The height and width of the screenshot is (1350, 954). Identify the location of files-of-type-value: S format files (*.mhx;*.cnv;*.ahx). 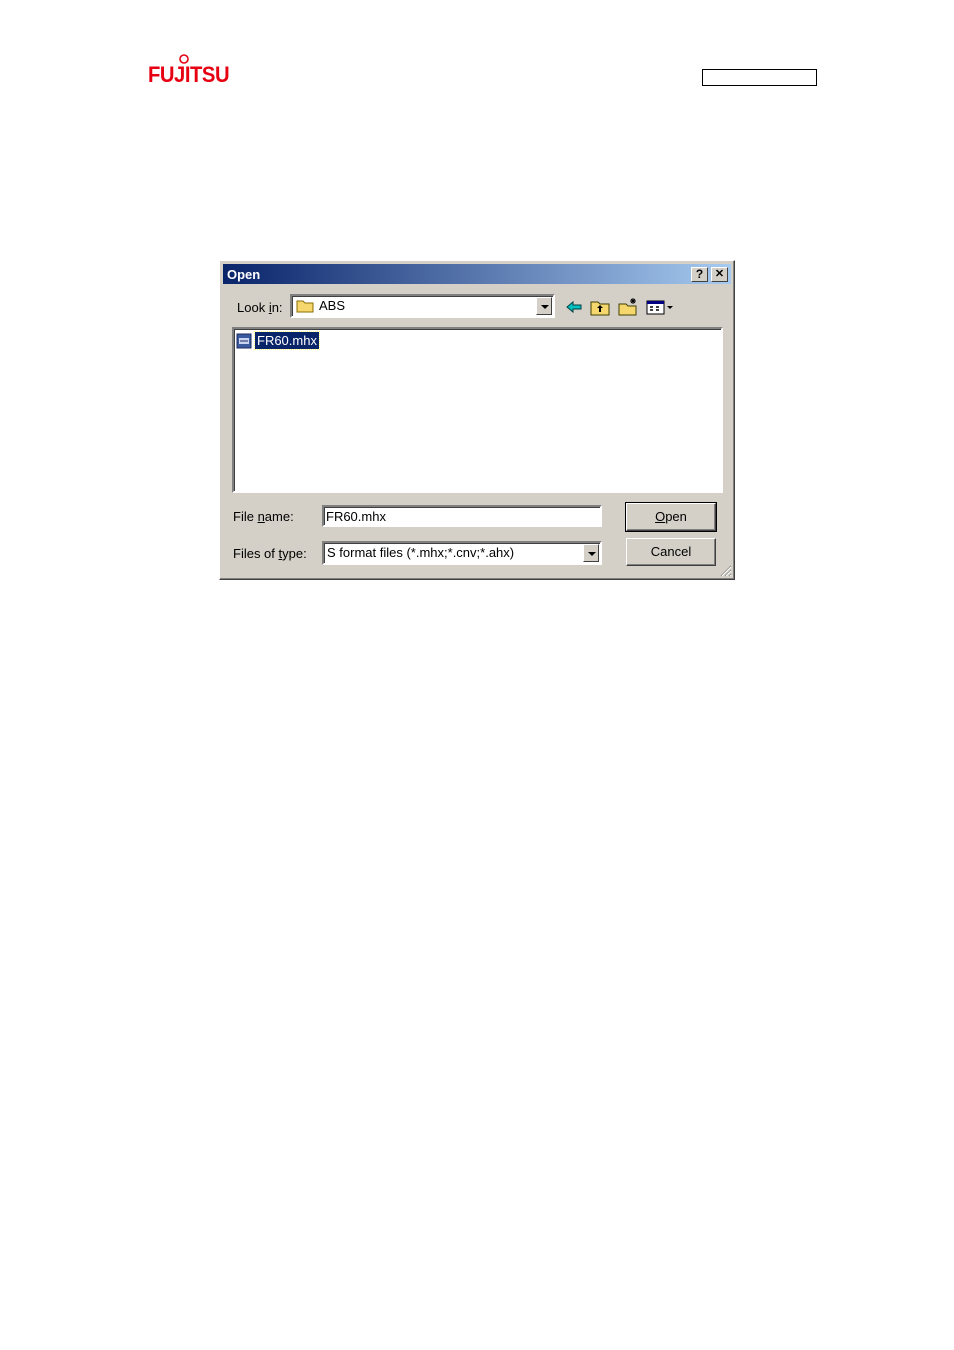
(421, 552).